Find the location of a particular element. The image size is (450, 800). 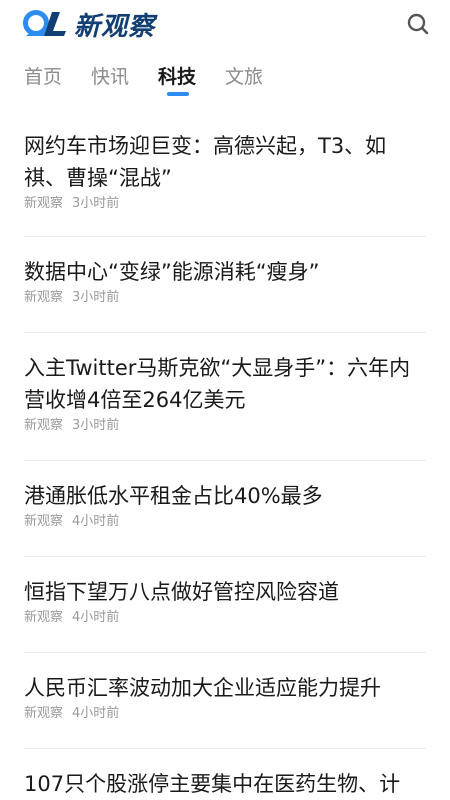

category-tabs: 首页 快讯 科技 文旅 is located at coordinates (225, 80).